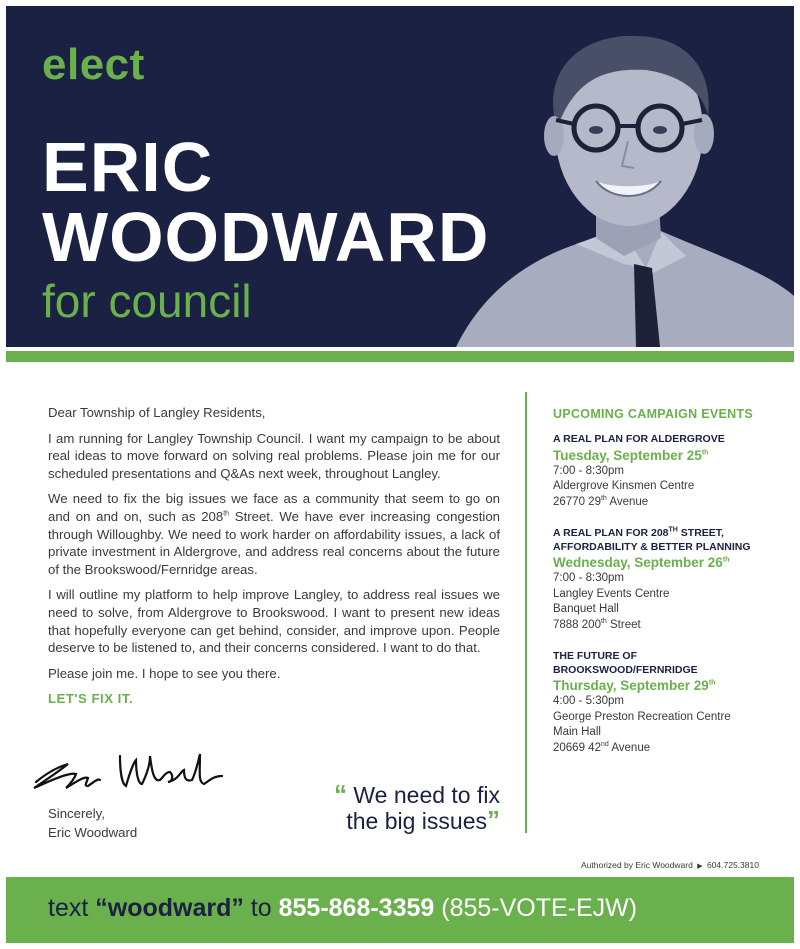  What do you see at coordinates (91, 699) in the screenshot?
I see `lets-fix-it: LET'S FIX IT.` at bounding box center [91, 699].